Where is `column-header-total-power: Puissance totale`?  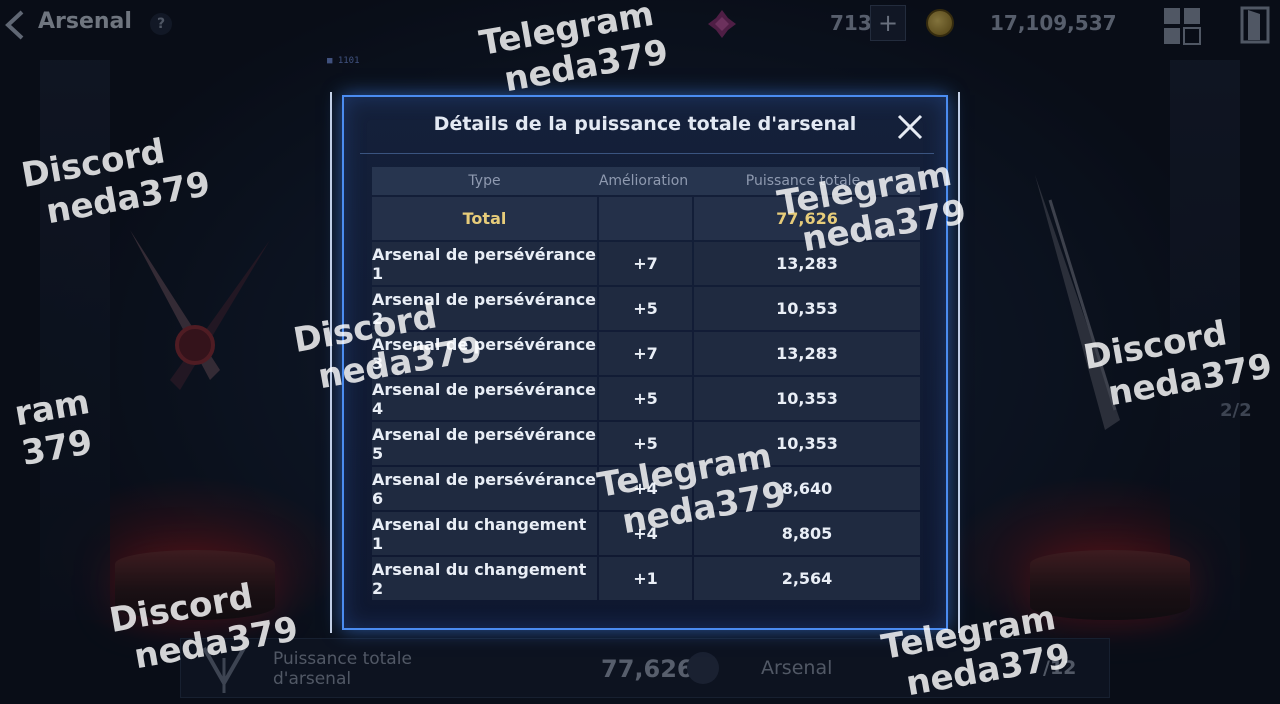
column-header-total-power: Puissance totale is located at coordinates (803, 181).